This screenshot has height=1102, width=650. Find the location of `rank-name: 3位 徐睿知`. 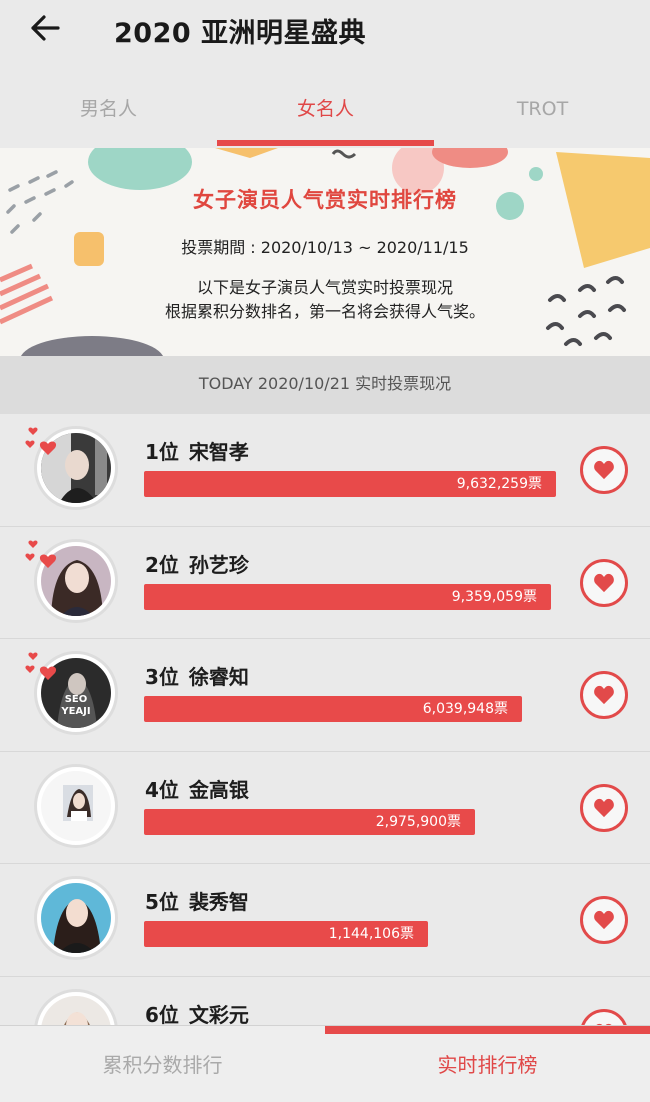

rank-name: 3位 徐睿知 is located at coordinates (197, 675).